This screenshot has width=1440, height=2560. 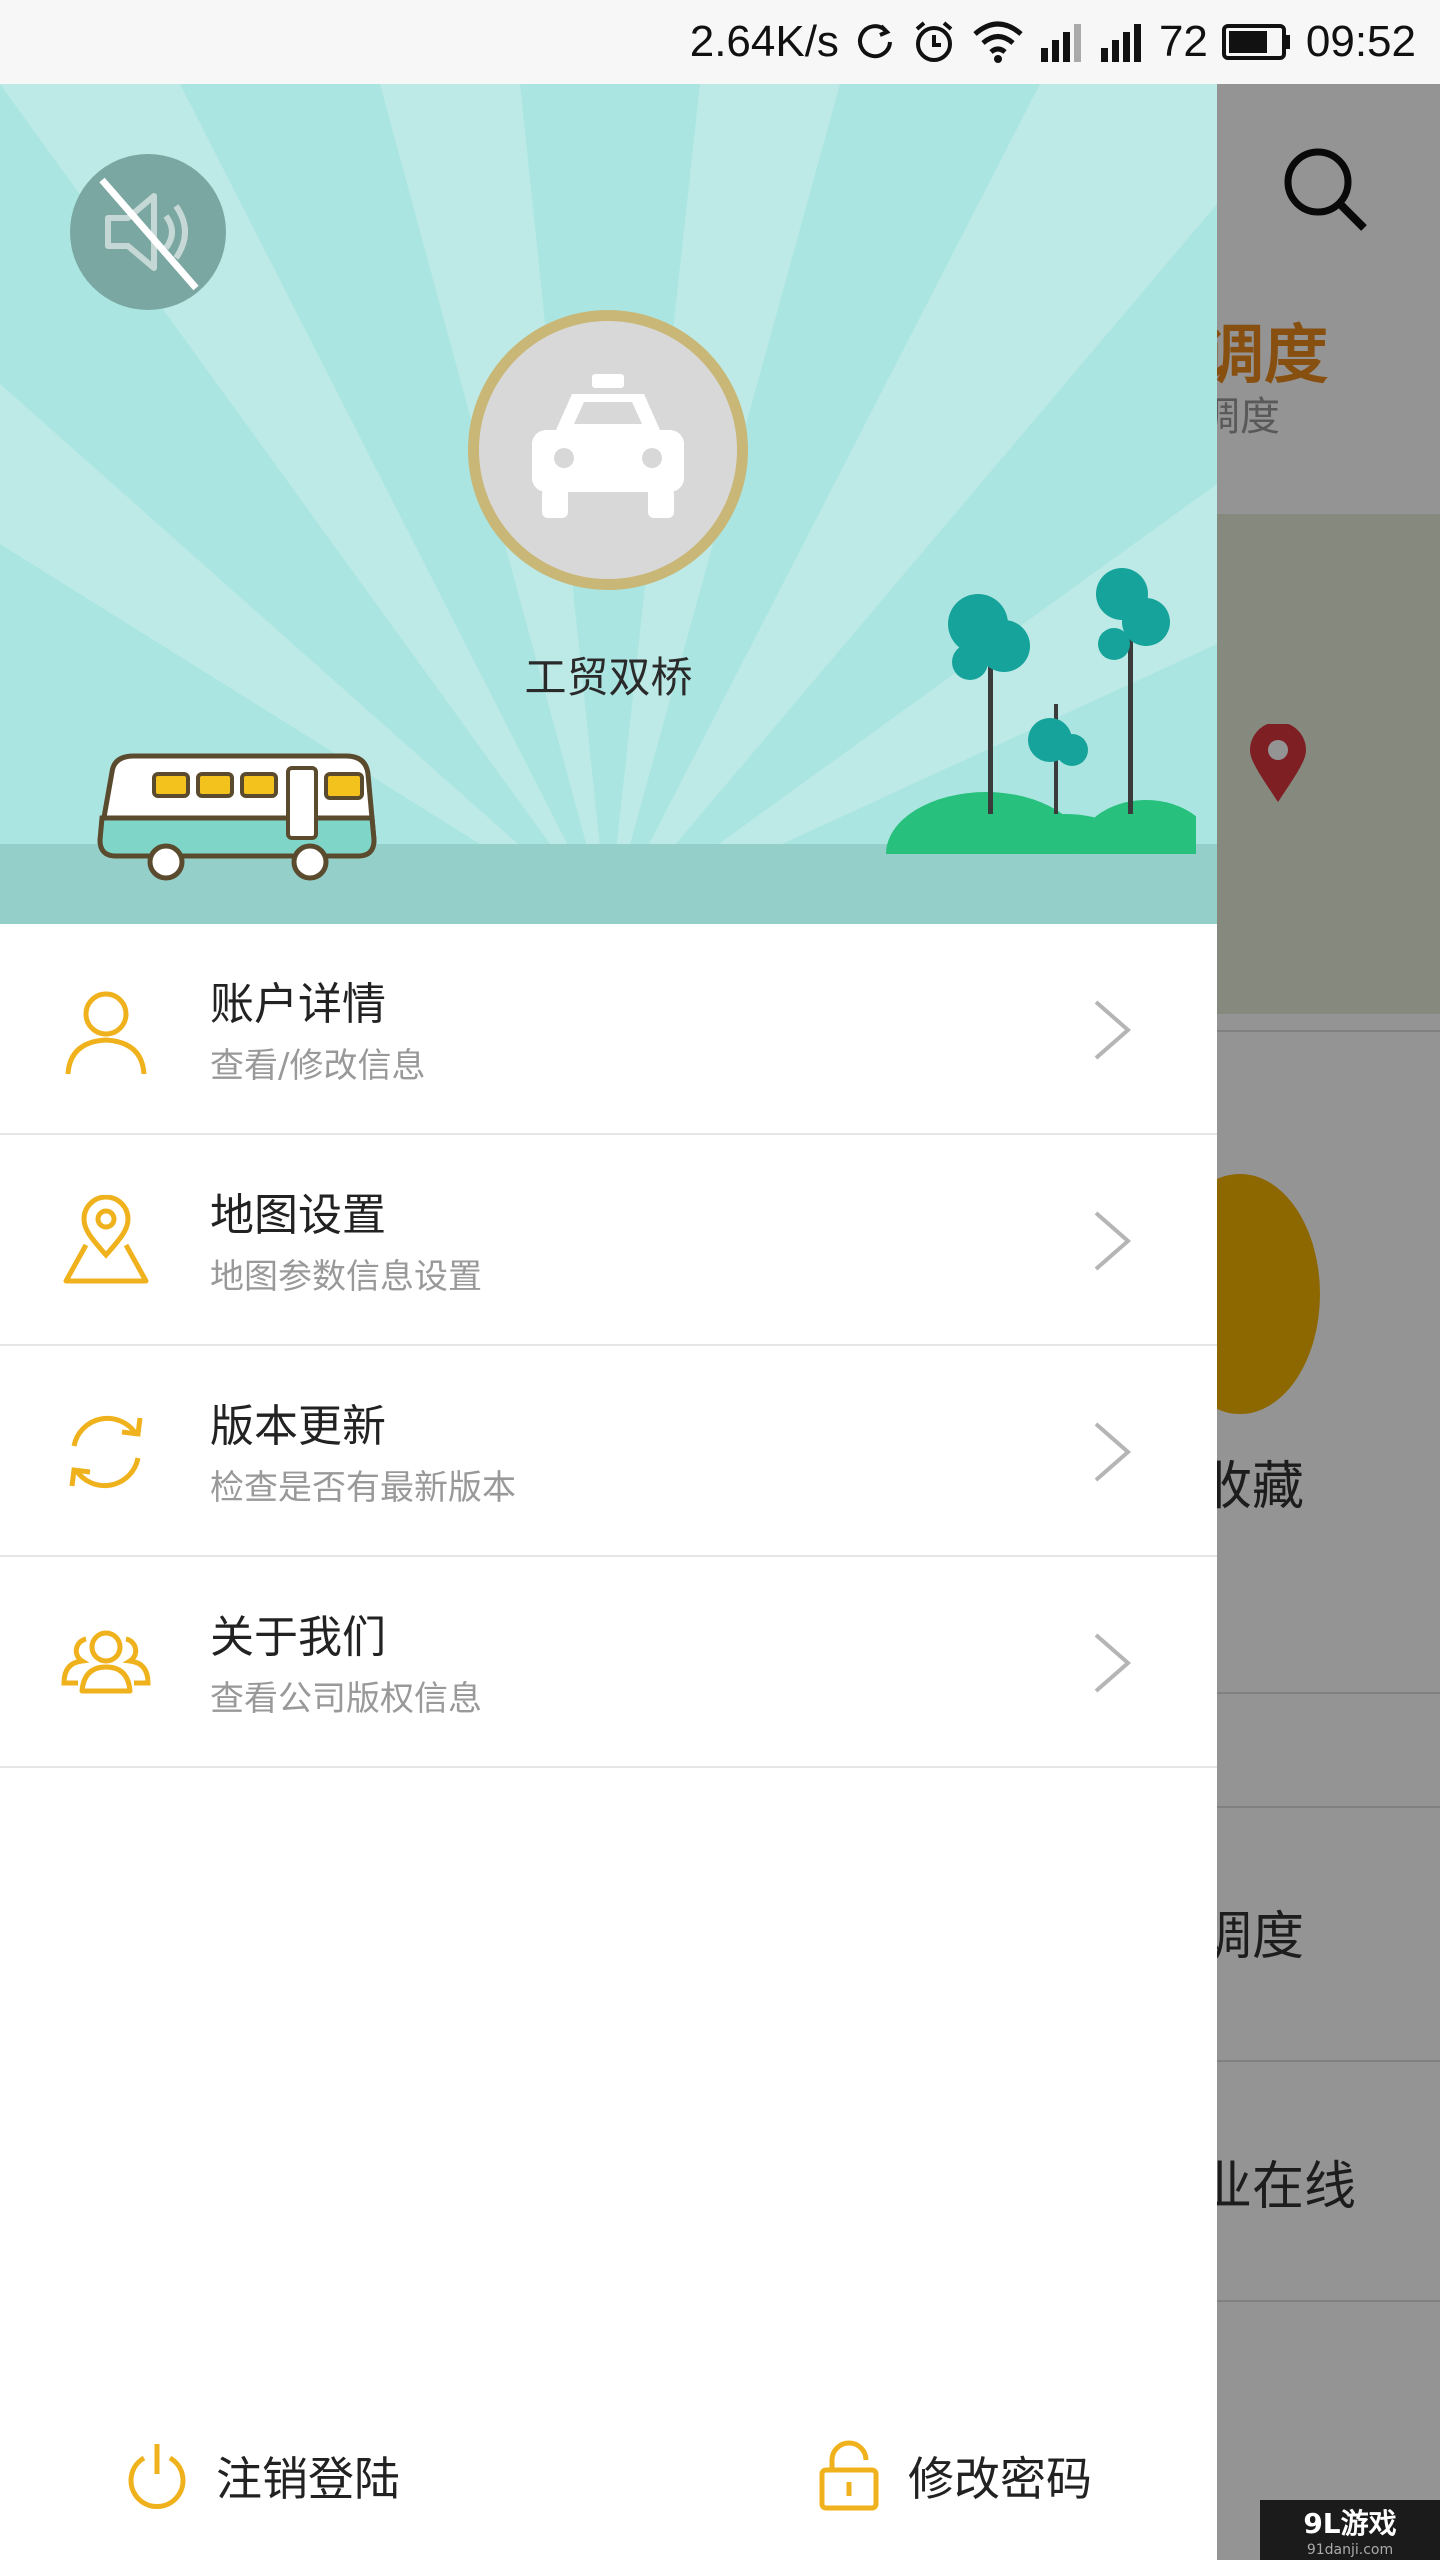 I want to click on unlock-icon, so click(x=849, y=2475).